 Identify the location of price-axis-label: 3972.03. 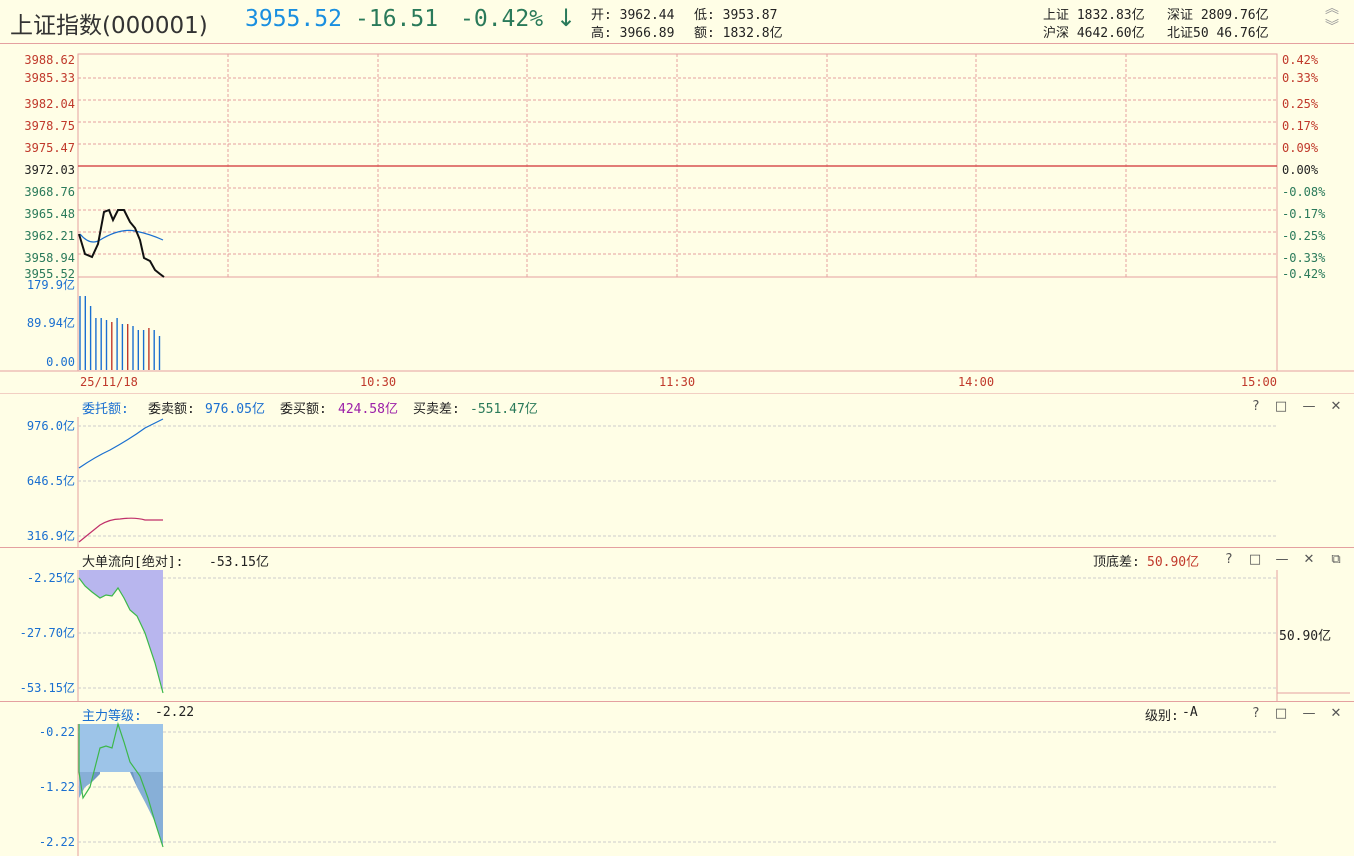
(49, 170).